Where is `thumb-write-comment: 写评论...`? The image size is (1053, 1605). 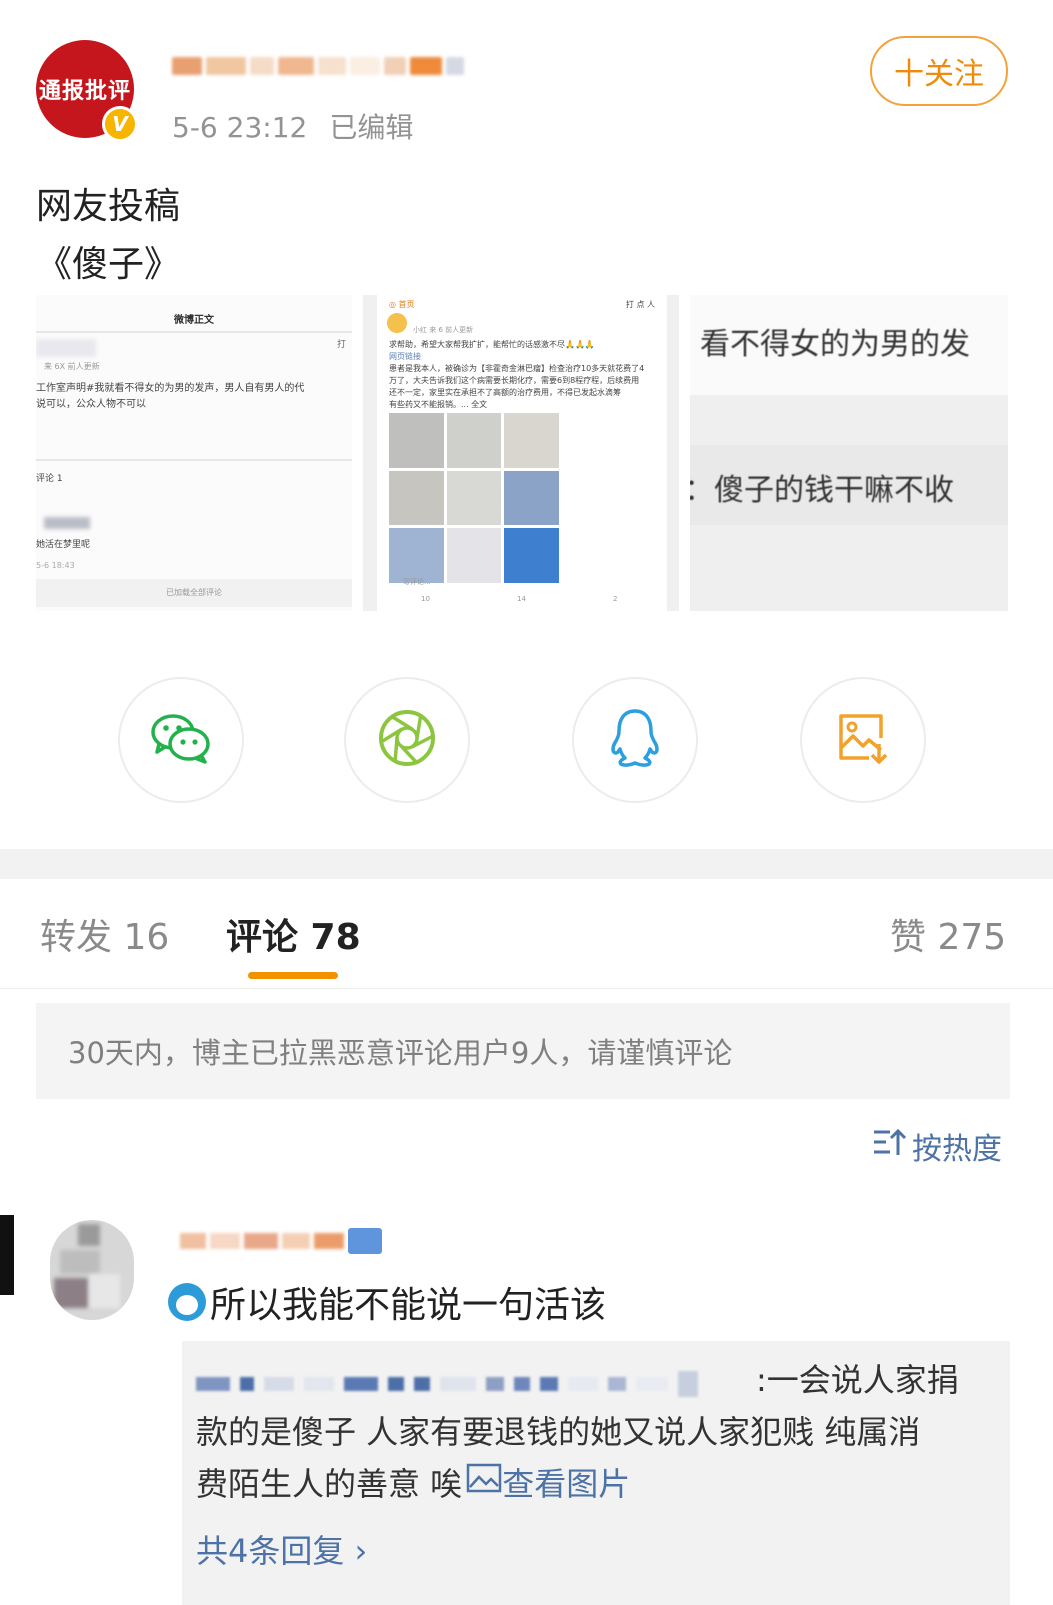 thumb-write-comment: 写评论... is located at coordinates (417, 582).